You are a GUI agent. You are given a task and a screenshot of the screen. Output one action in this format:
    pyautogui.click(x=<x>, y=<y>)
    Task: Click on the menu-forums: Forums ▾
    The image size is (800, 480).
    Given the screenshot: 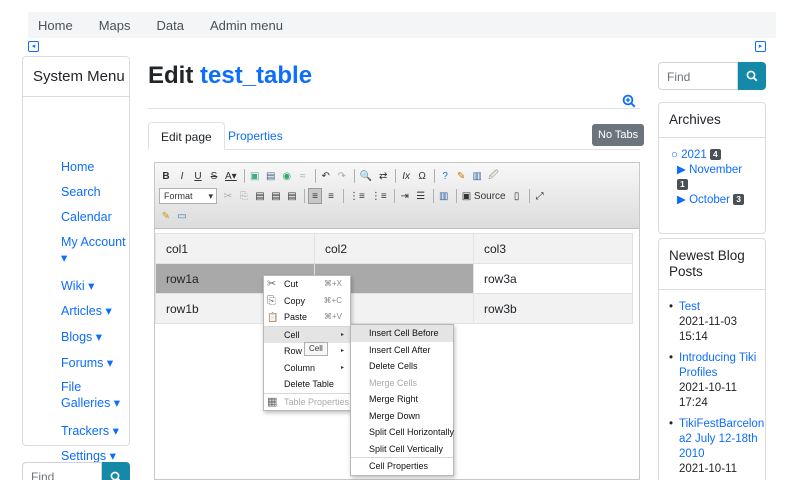 What is the action you would take?
    pyautogui.click(x=96, y=363)
    